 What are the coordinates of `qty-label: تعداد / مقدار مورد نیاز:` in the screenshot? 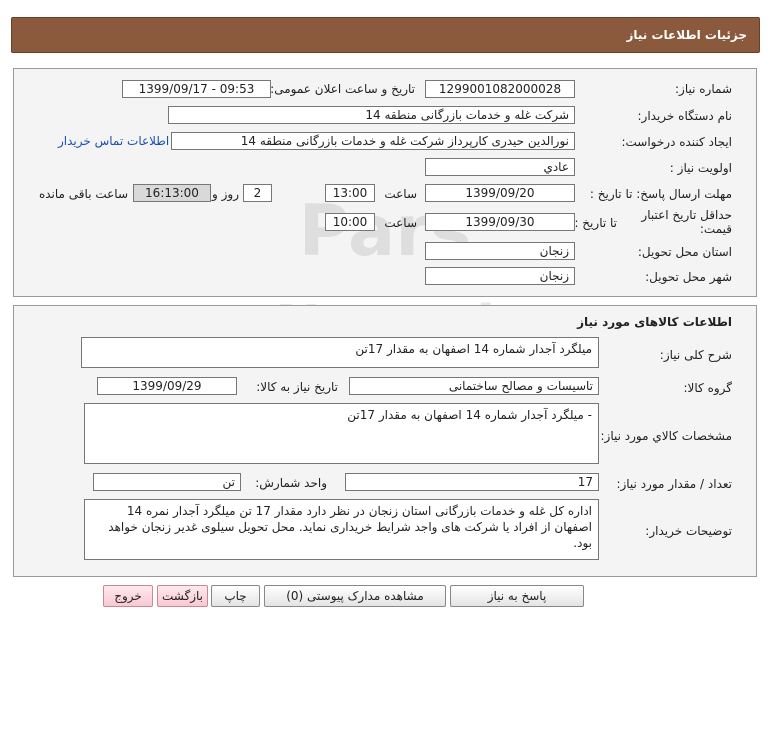 It's located at (674, 484).